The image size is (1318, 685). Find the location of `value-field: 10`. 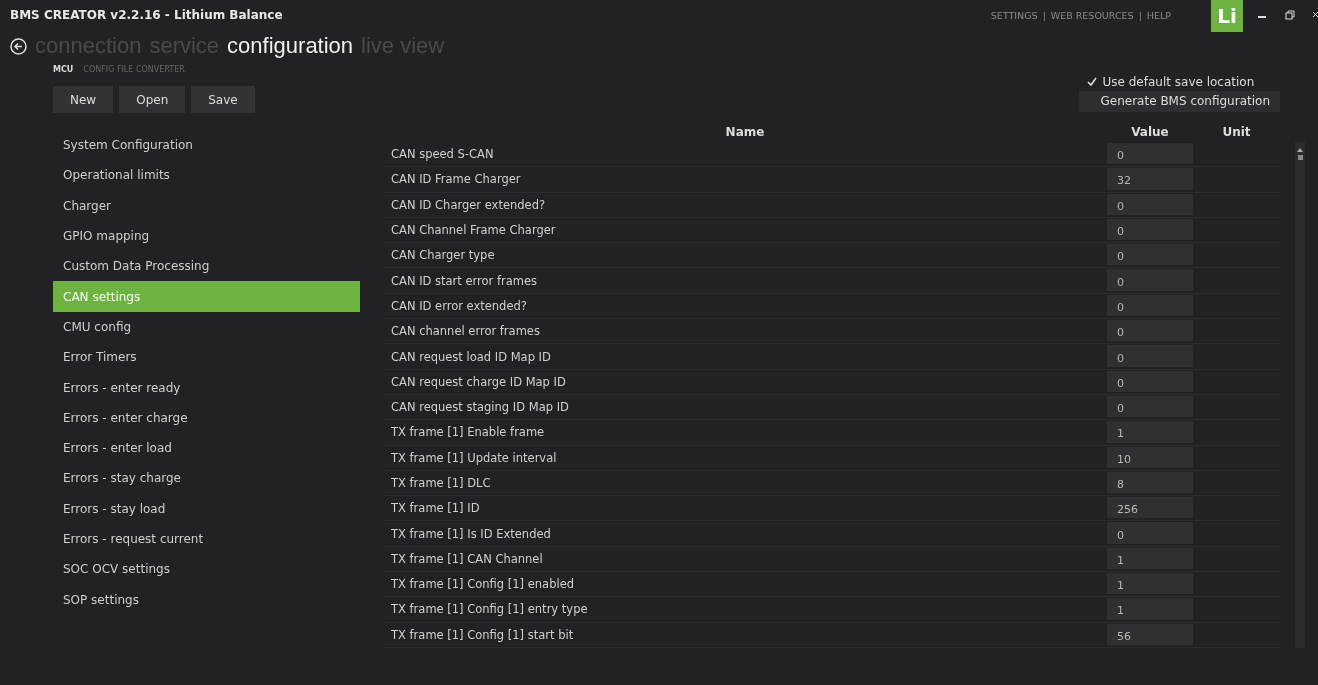

value-field: 10 is located at coordinates (1150, 457).